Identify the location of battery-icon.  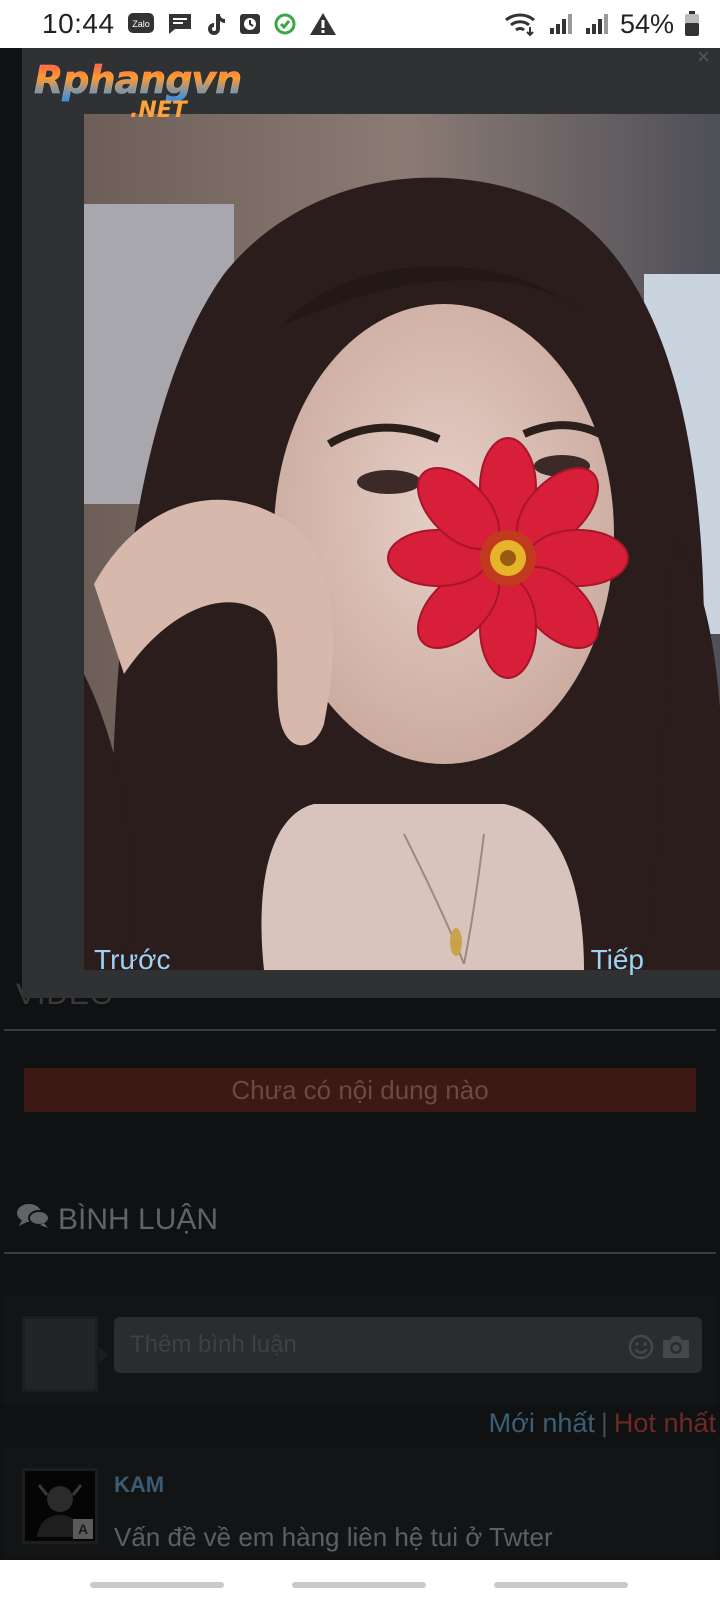
(692, 24).